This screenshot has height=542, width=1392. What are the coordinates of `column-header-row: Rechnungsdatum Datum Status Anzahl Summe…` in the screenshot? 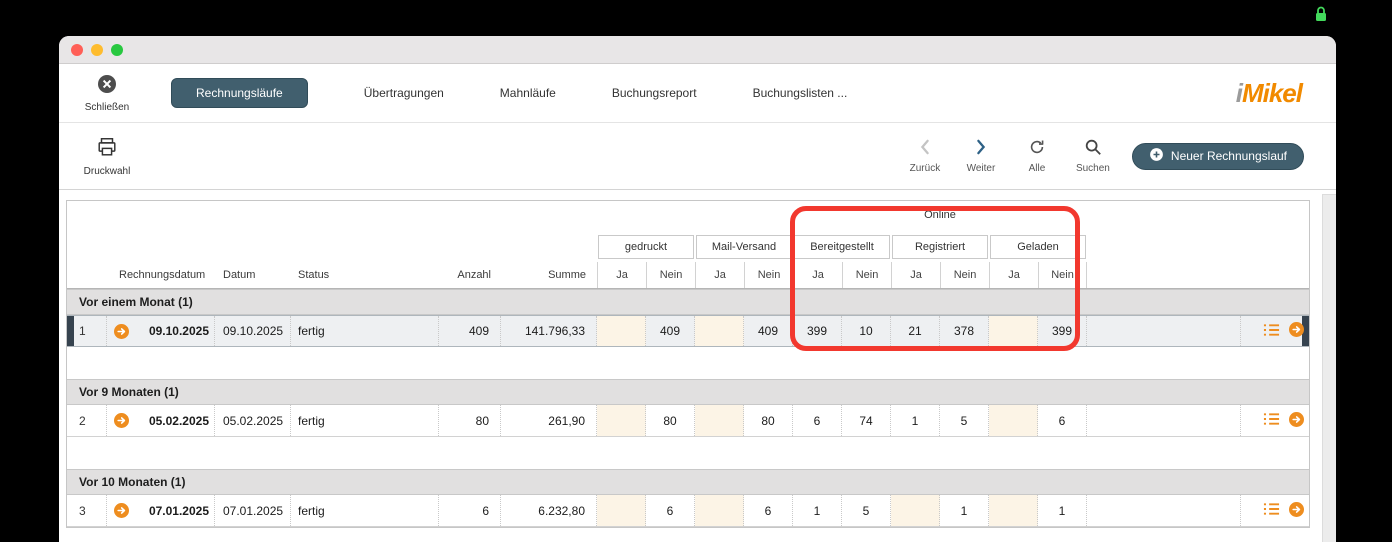 It's located at (688, 275).